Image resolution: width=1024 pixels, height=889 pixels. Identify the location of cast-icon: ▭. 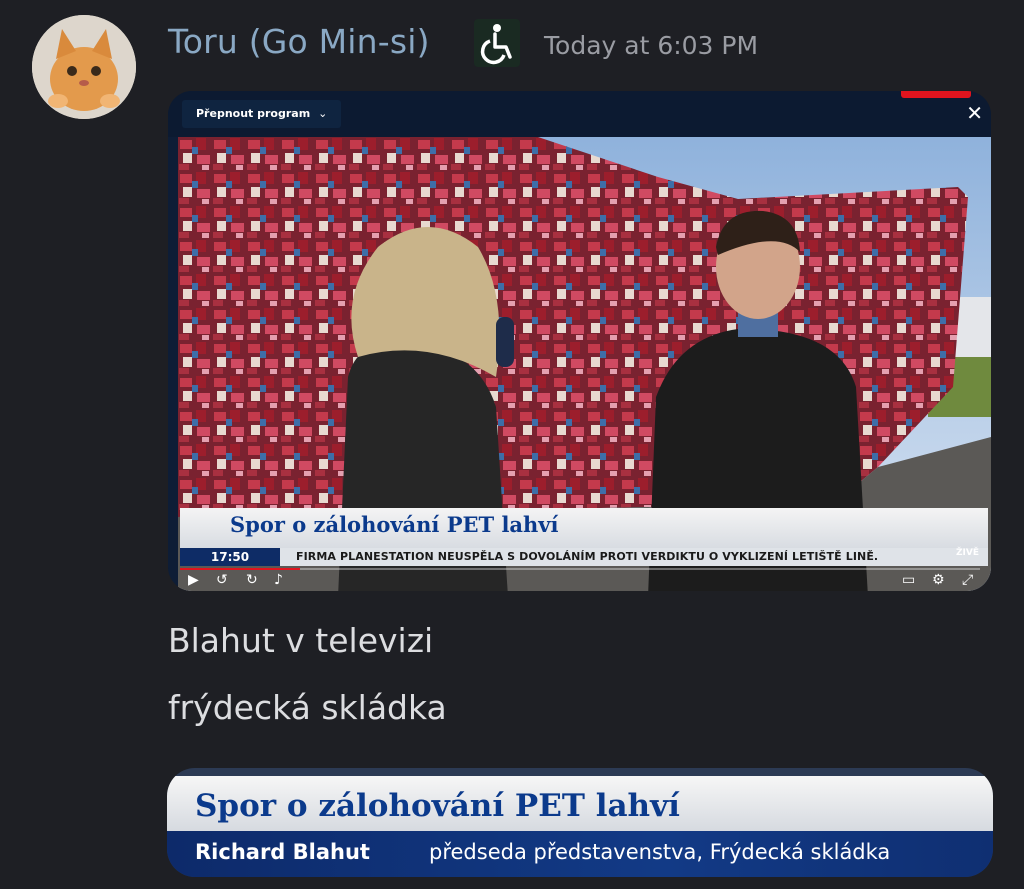
(908, 580).